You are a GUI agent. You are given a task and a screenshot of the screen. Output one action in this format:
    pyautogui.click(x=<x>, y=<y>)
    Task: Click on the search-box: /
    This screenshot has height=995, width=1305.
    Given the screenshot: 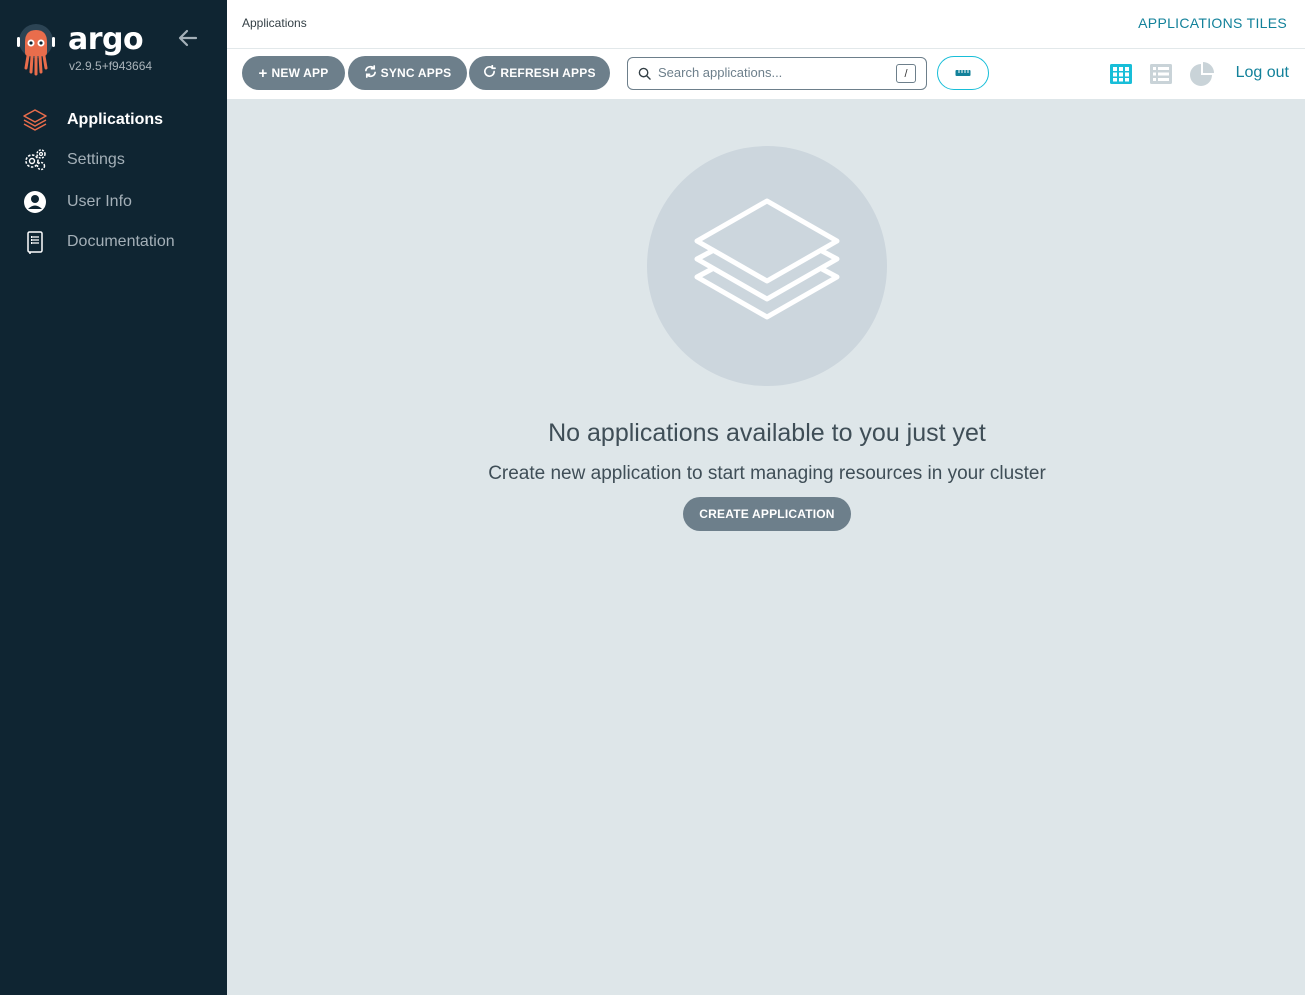 What is the action you would take?
    pyautogui.click(x=777, y=73)
    